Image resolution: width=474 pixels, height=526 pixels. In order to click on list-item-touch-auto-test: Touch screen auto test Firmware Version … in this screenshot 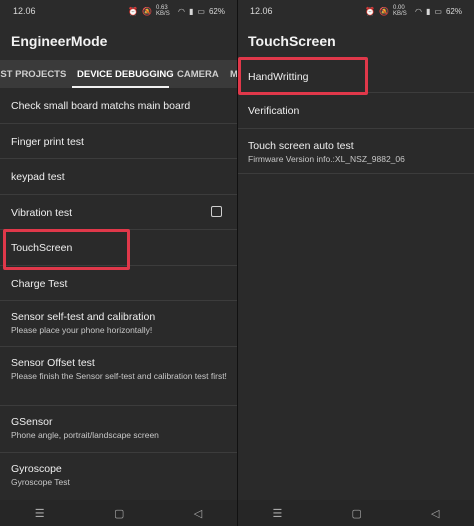, I will do `click(356, 151)`.